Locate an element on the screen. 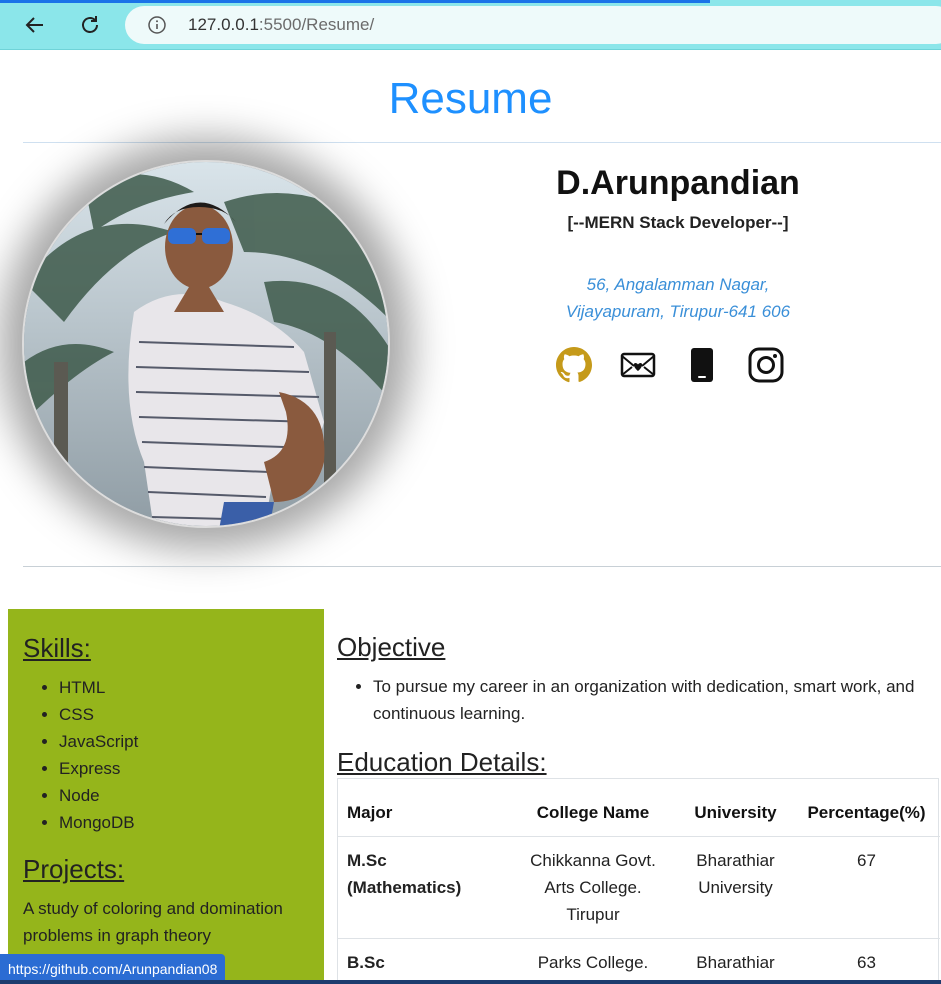  cell-college: Chikkanna Govt. Arts College. Tirupur is located at coordinates (593, 887).